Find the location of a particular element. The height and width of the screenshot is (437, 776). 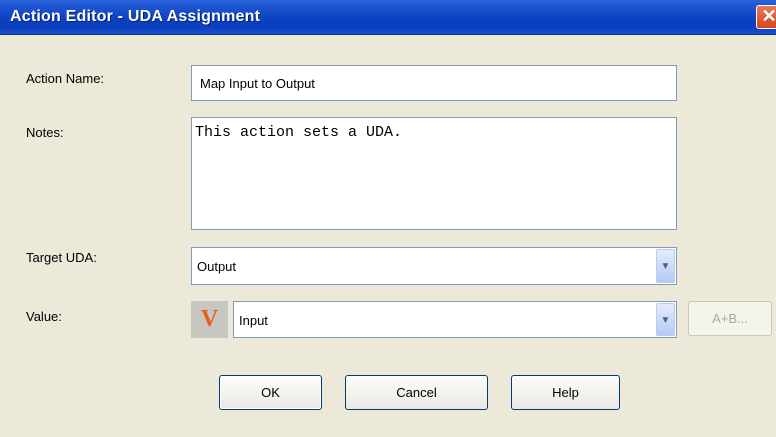

cancel-button: Cancel is located at coordinates (416, 392).